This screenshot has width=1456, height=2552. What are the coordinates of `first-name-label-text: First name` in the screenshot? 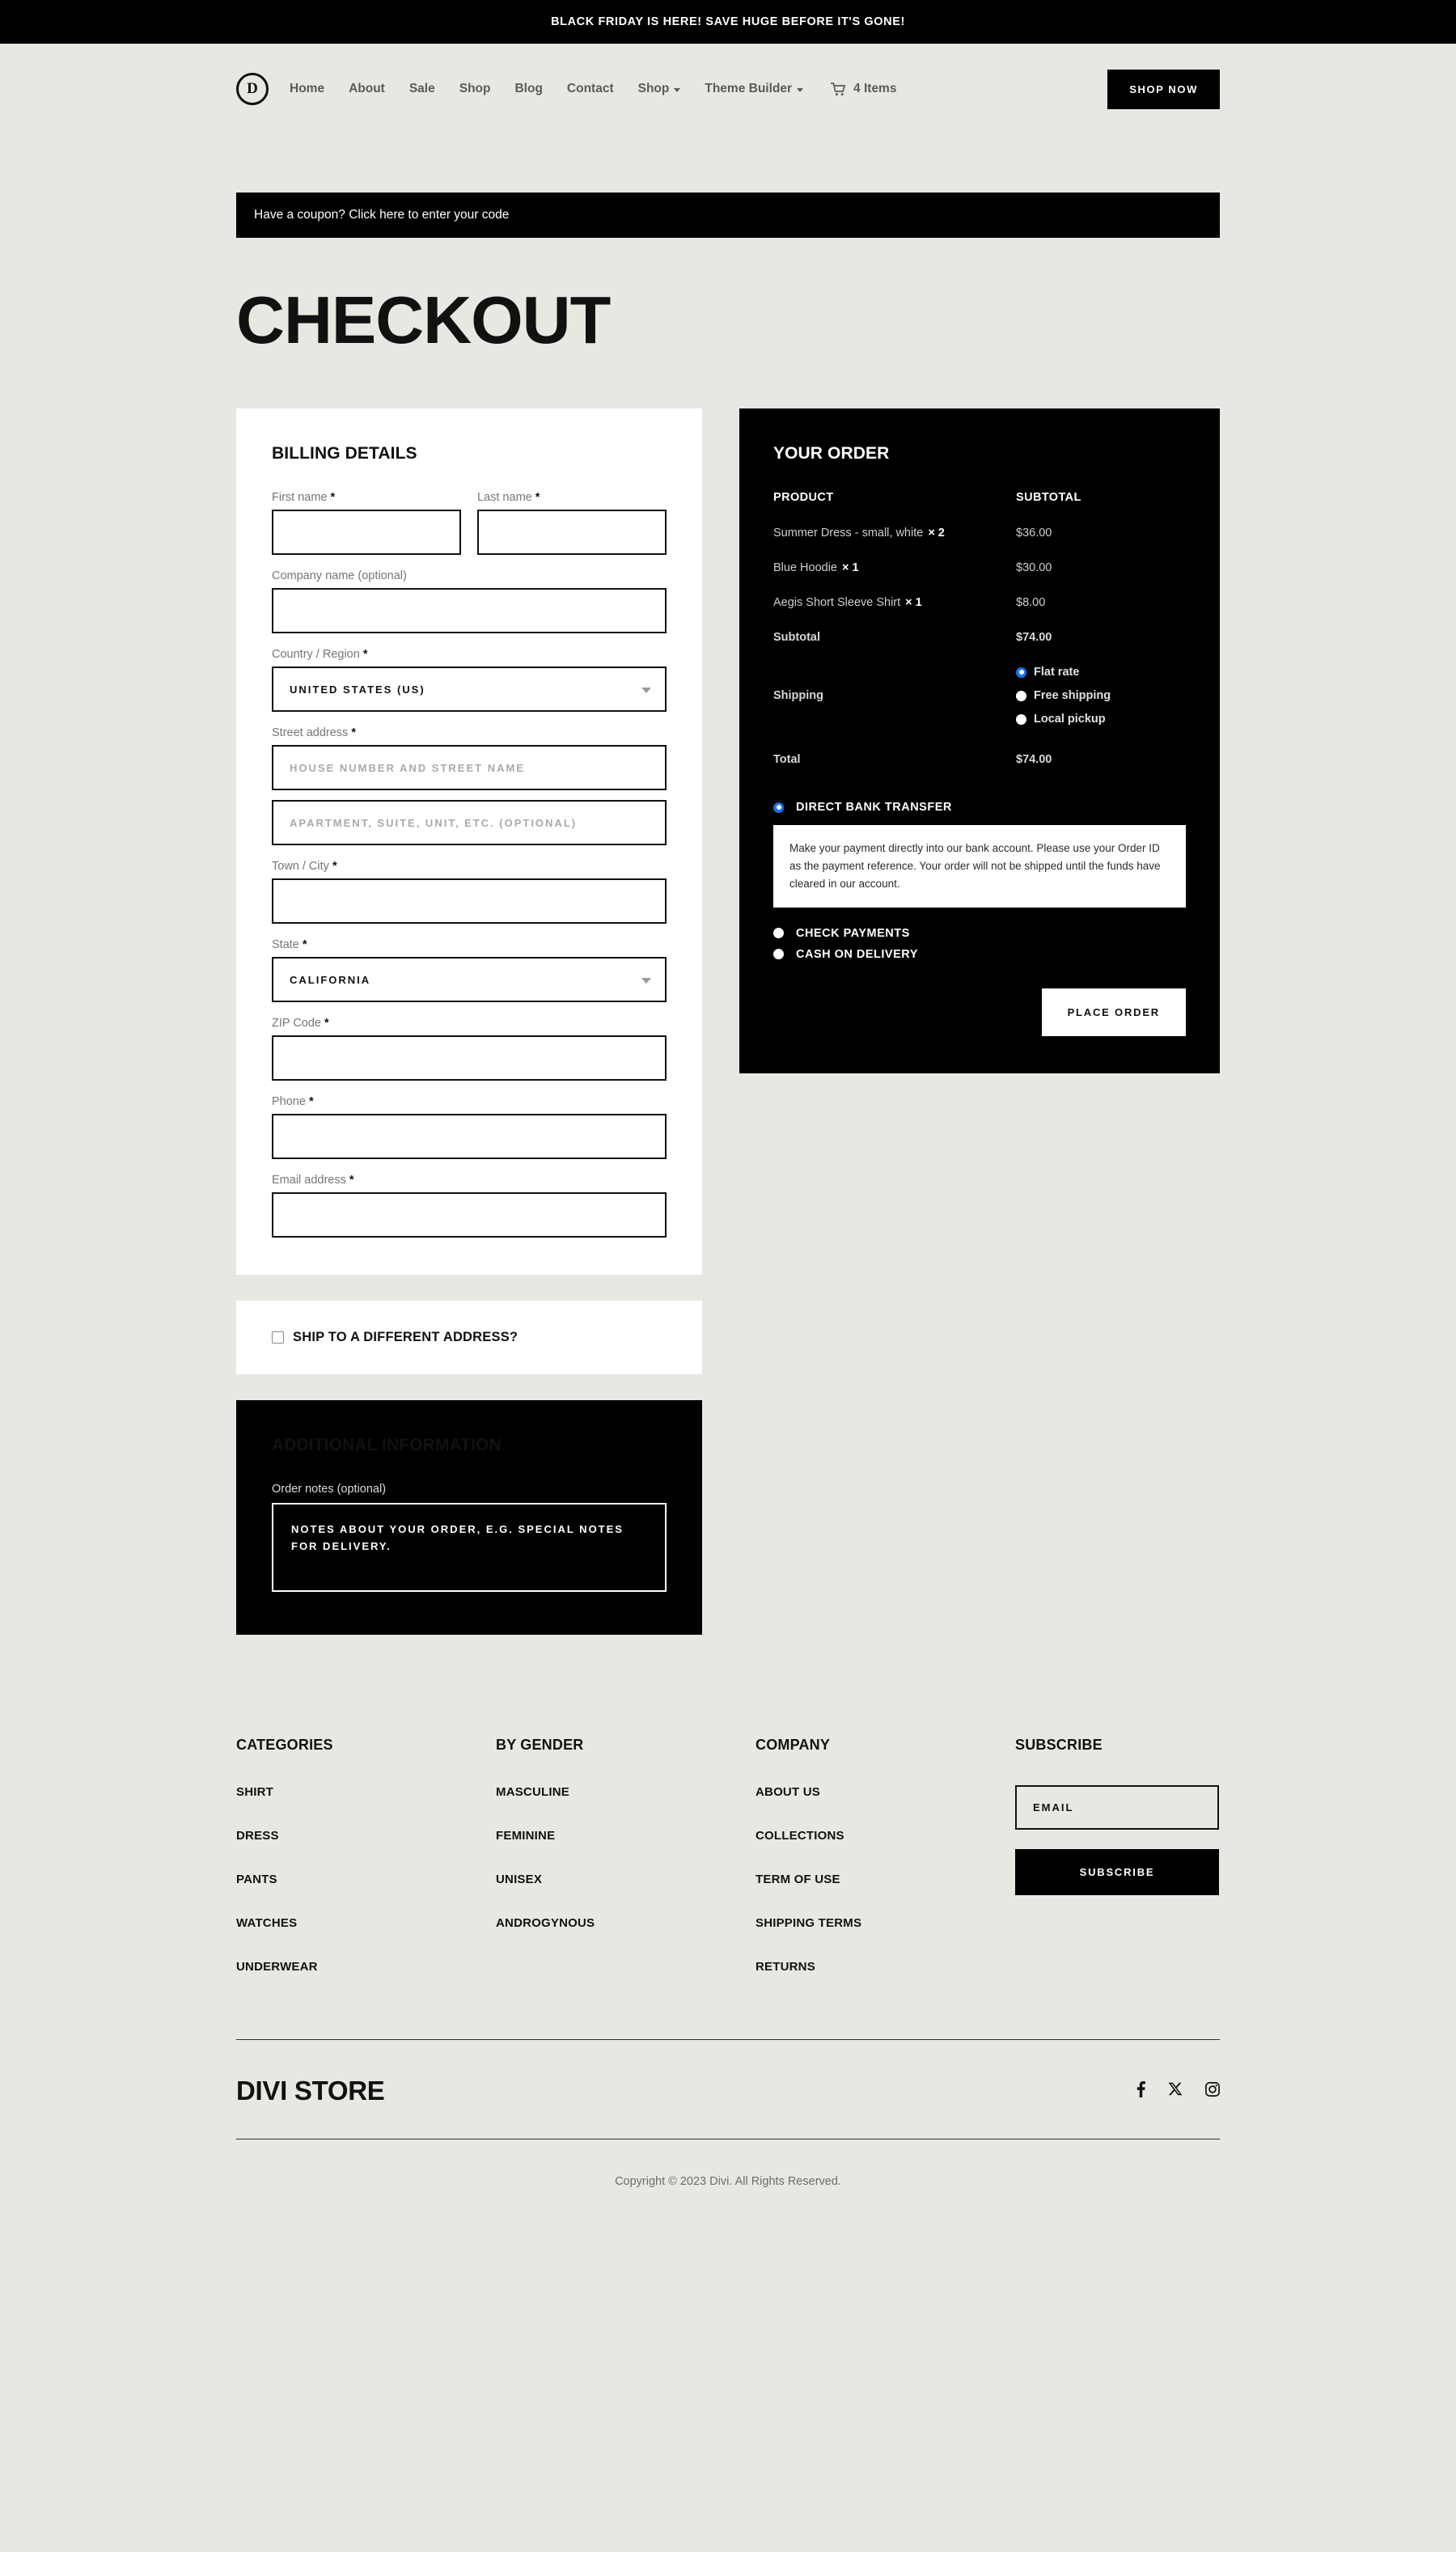 It's located at (300, 497).